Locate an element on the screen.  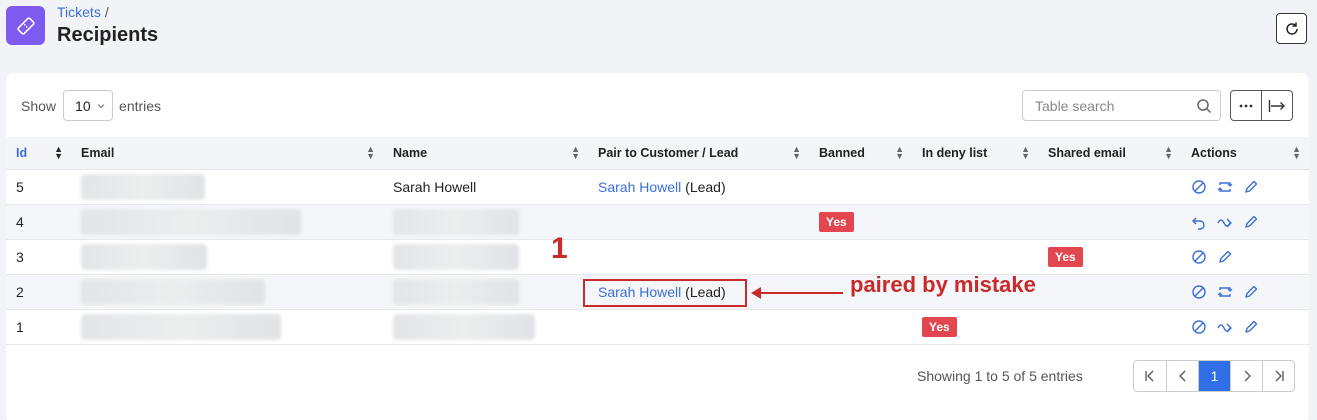
chevron-down-icon is located at coordinates (101, 105).